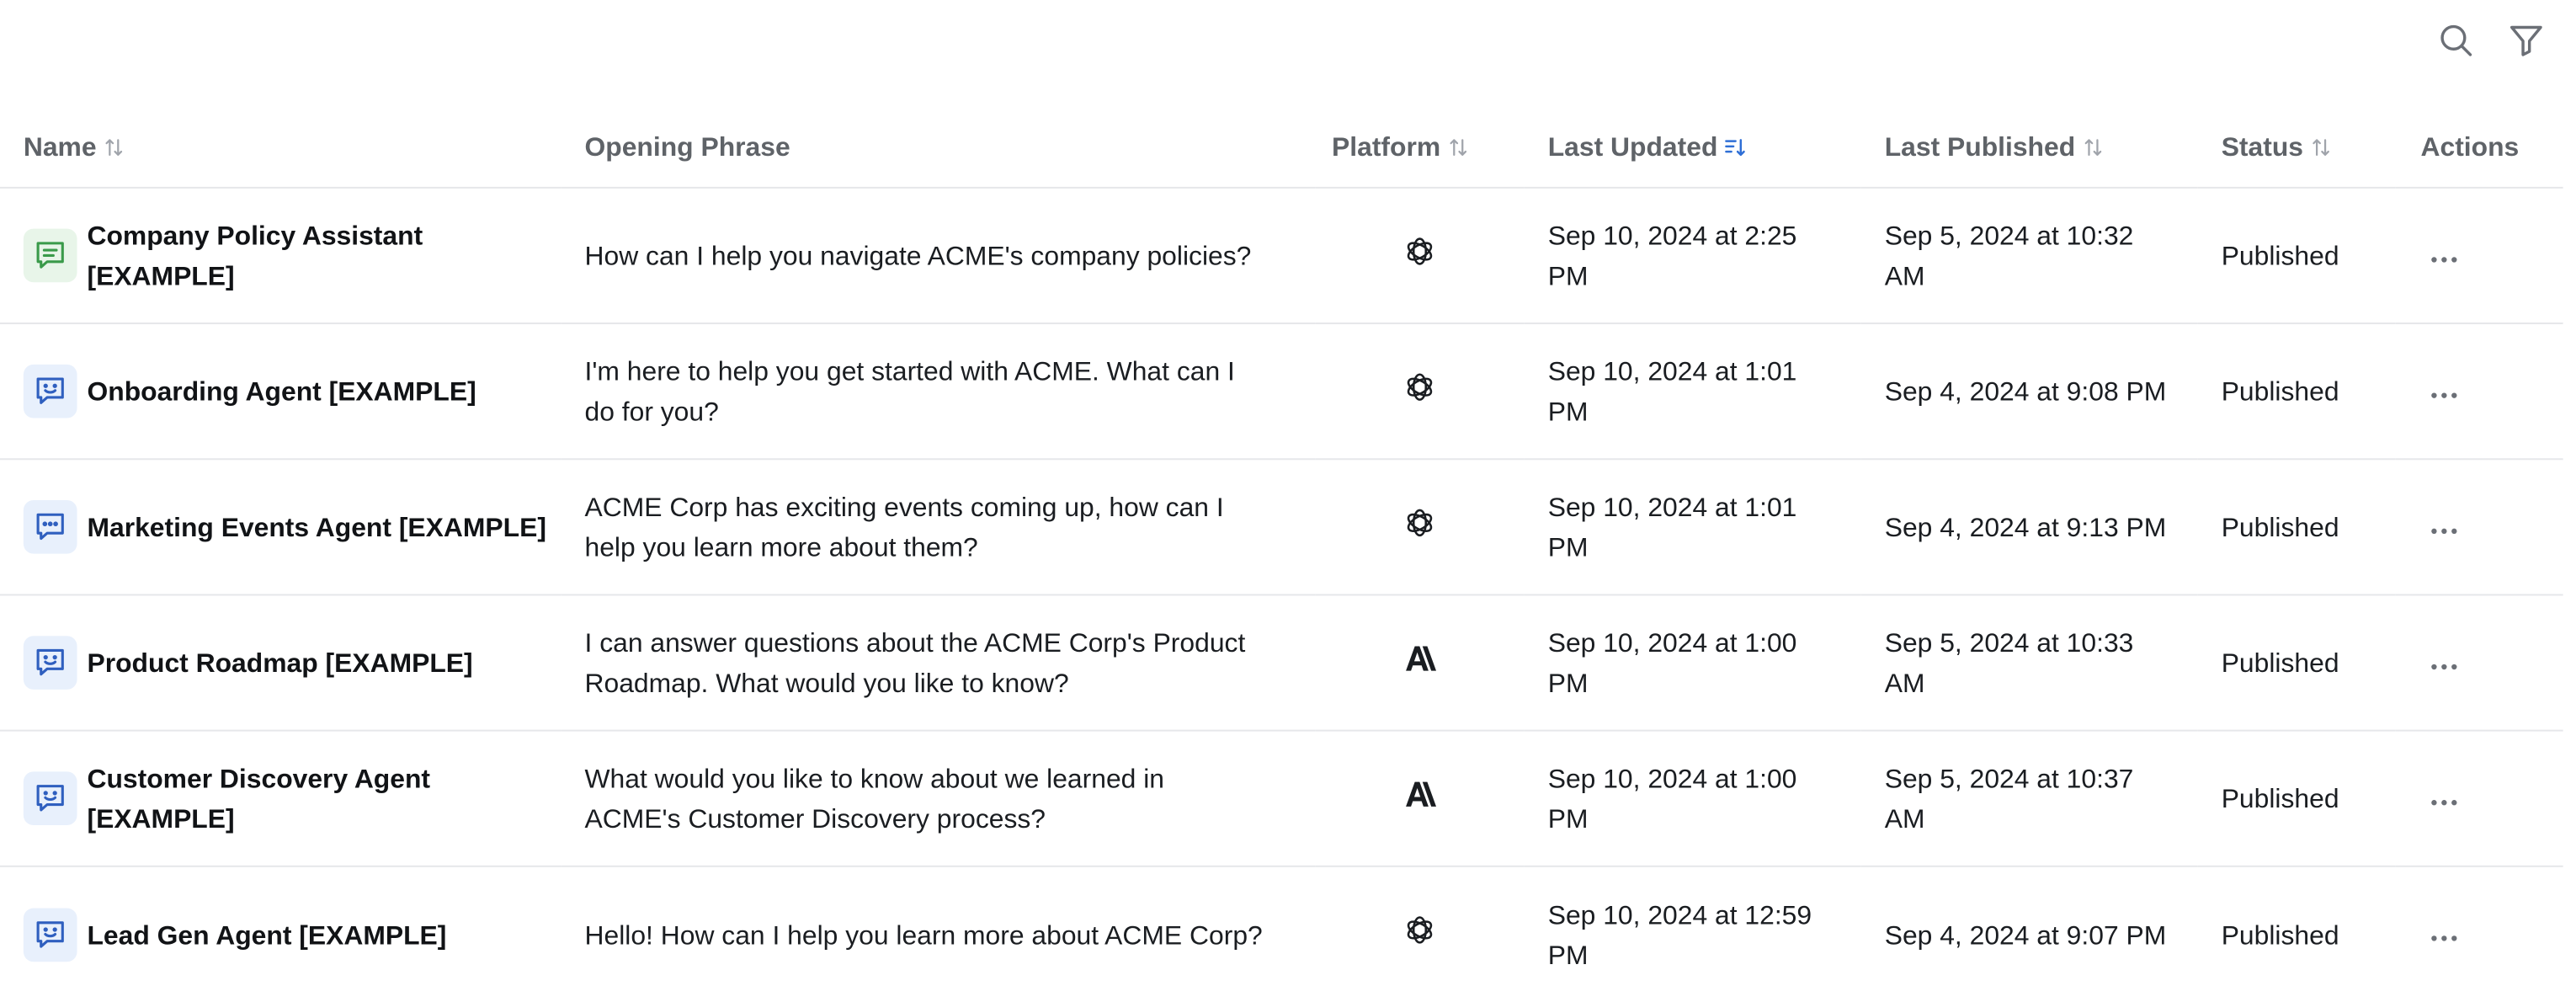 Image resolution: width=2576 pixels, height=1002 pixels. I want to click on column-header-opening-phrase: Opening Phrase, so click(939, 148).